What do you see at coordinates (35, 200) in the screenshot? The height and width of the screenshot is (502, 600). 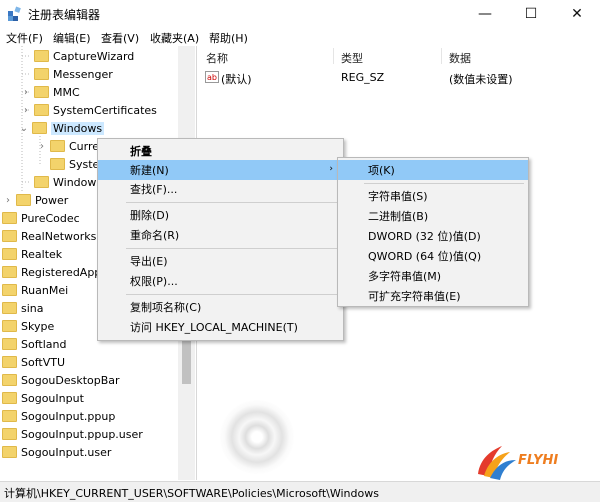 I see `tree-item: › Power` at bounding box center [35, 200].